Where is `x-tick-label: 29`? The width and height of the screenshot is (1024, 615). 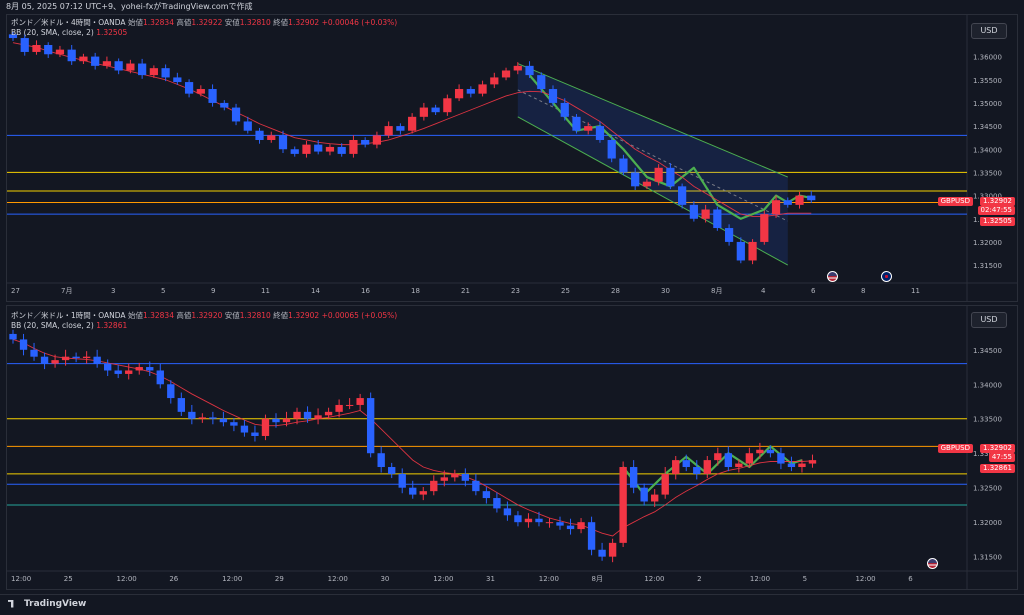
x-tick-label: 29 is located at coordinates (279, 579).